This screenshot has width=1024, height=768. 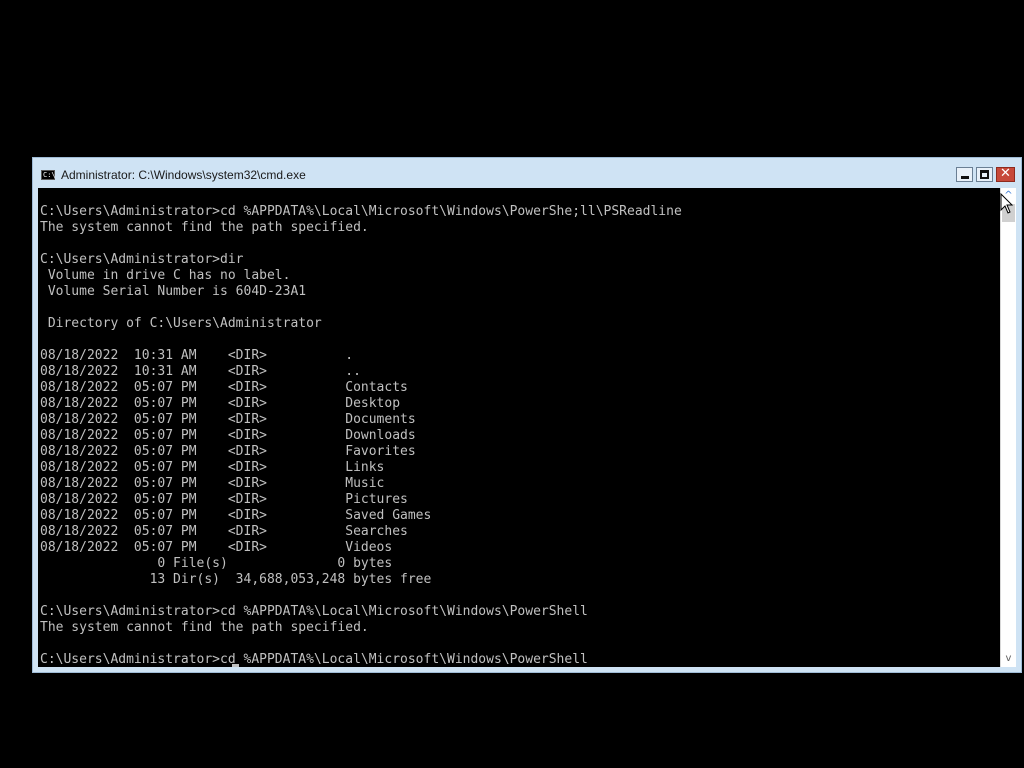 I want to click on console-line: 08/18/2022 05:07 PM <DIR> Saved Games, so click(x=236, y=515).